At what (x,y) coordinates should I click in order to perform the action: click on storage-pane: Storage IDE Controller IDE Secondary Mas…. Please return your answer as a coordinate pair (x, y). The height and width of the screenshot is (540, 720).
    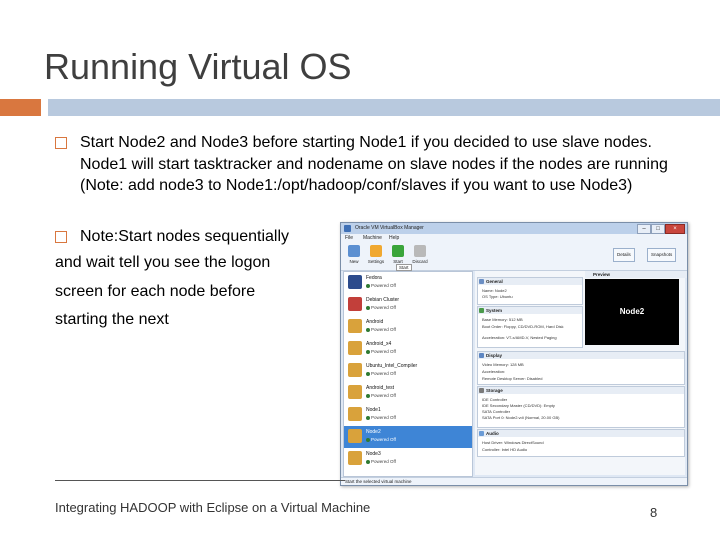
    Looking at the image, I should click on (581, 407).